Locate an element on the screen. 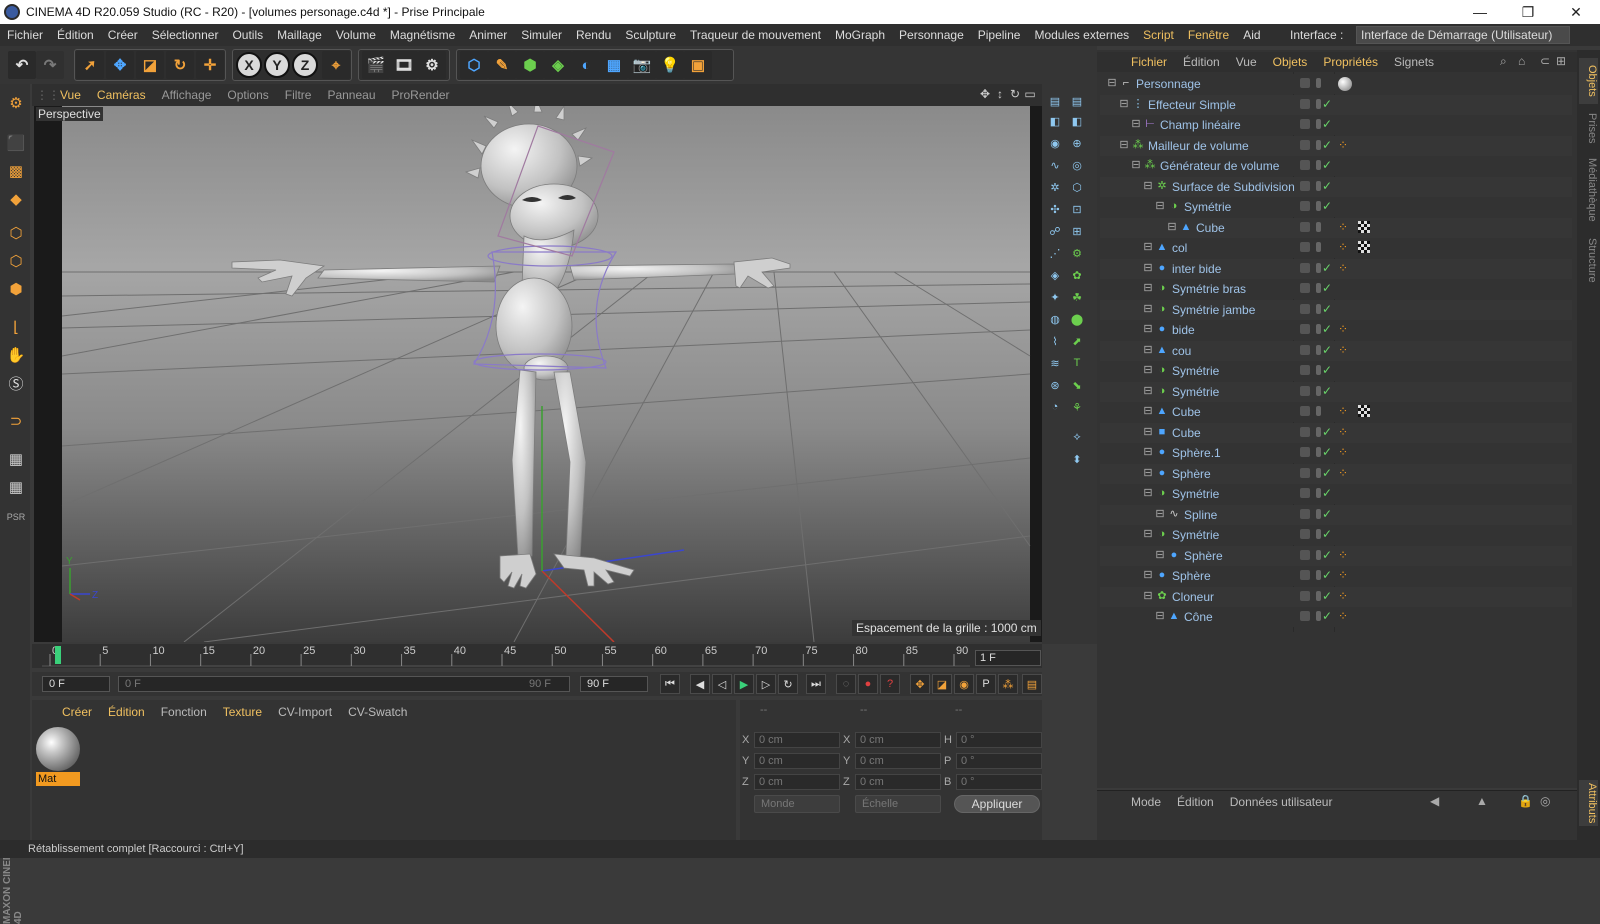 This screenshot has width=1600, height=924. back-arrow-icon: ◀ is located at coordinates (1434, 801).